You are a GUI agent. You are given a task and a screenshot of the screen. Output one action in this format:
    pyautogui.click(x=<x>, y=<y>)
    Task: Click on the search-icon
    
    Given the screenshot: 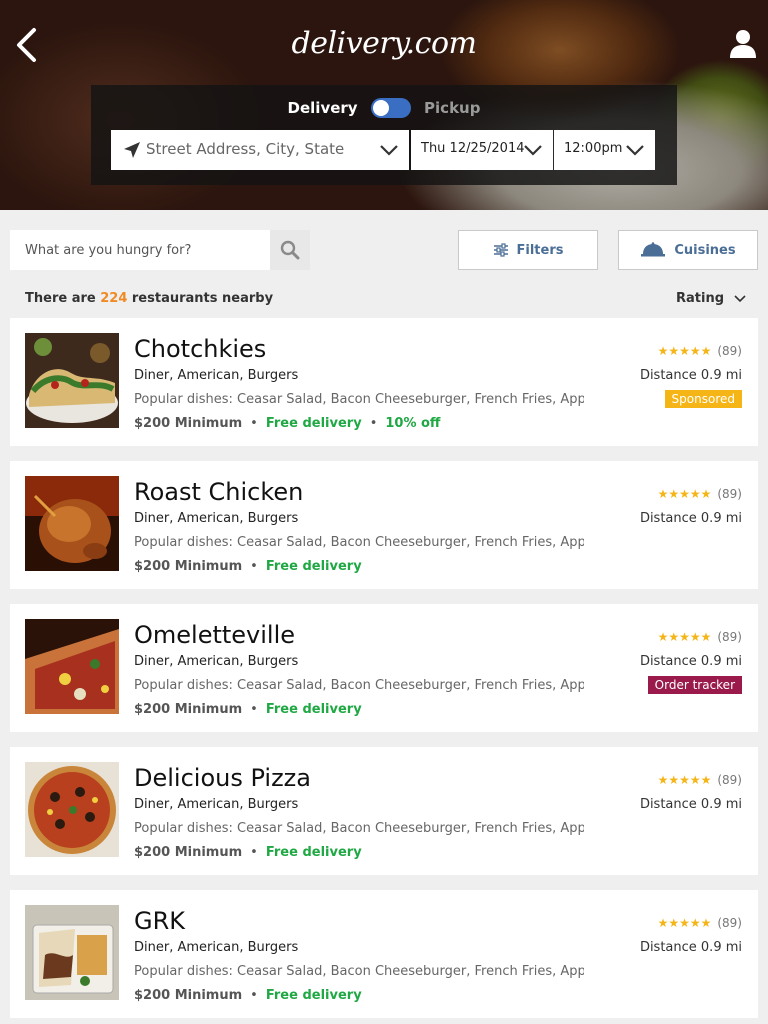 What is the action you would take?
    pyautogui.click(x=290, y=250)
    